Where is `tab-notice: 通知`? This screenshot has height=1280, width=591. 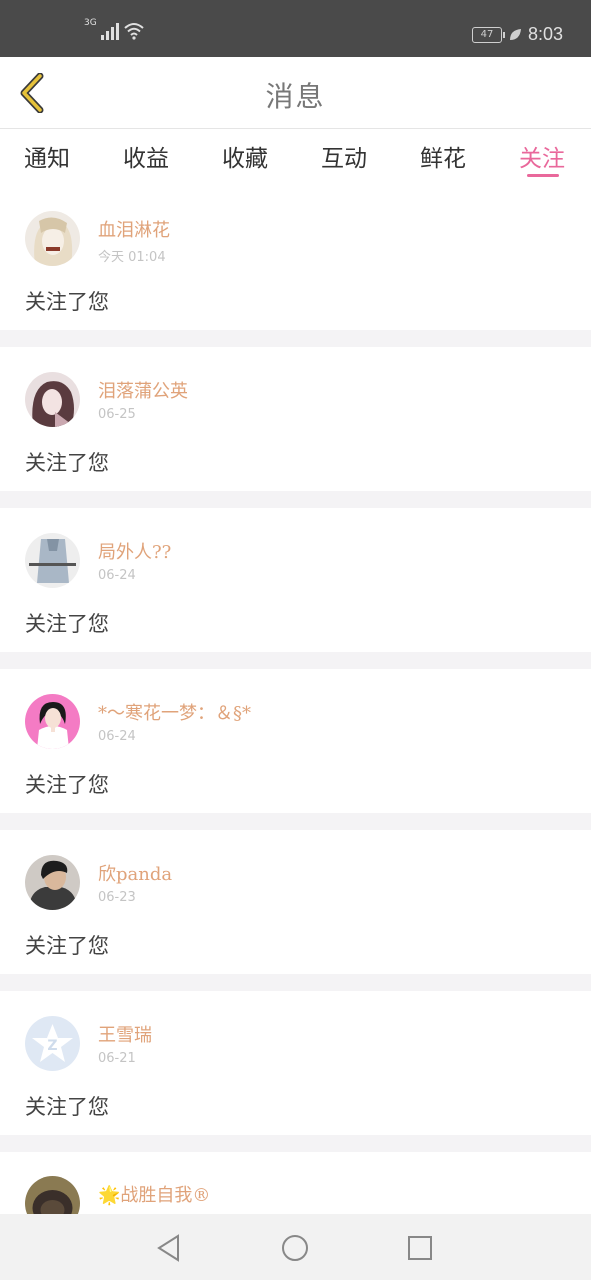
tab-notice: 通知 is located at coordinates (47, 156).